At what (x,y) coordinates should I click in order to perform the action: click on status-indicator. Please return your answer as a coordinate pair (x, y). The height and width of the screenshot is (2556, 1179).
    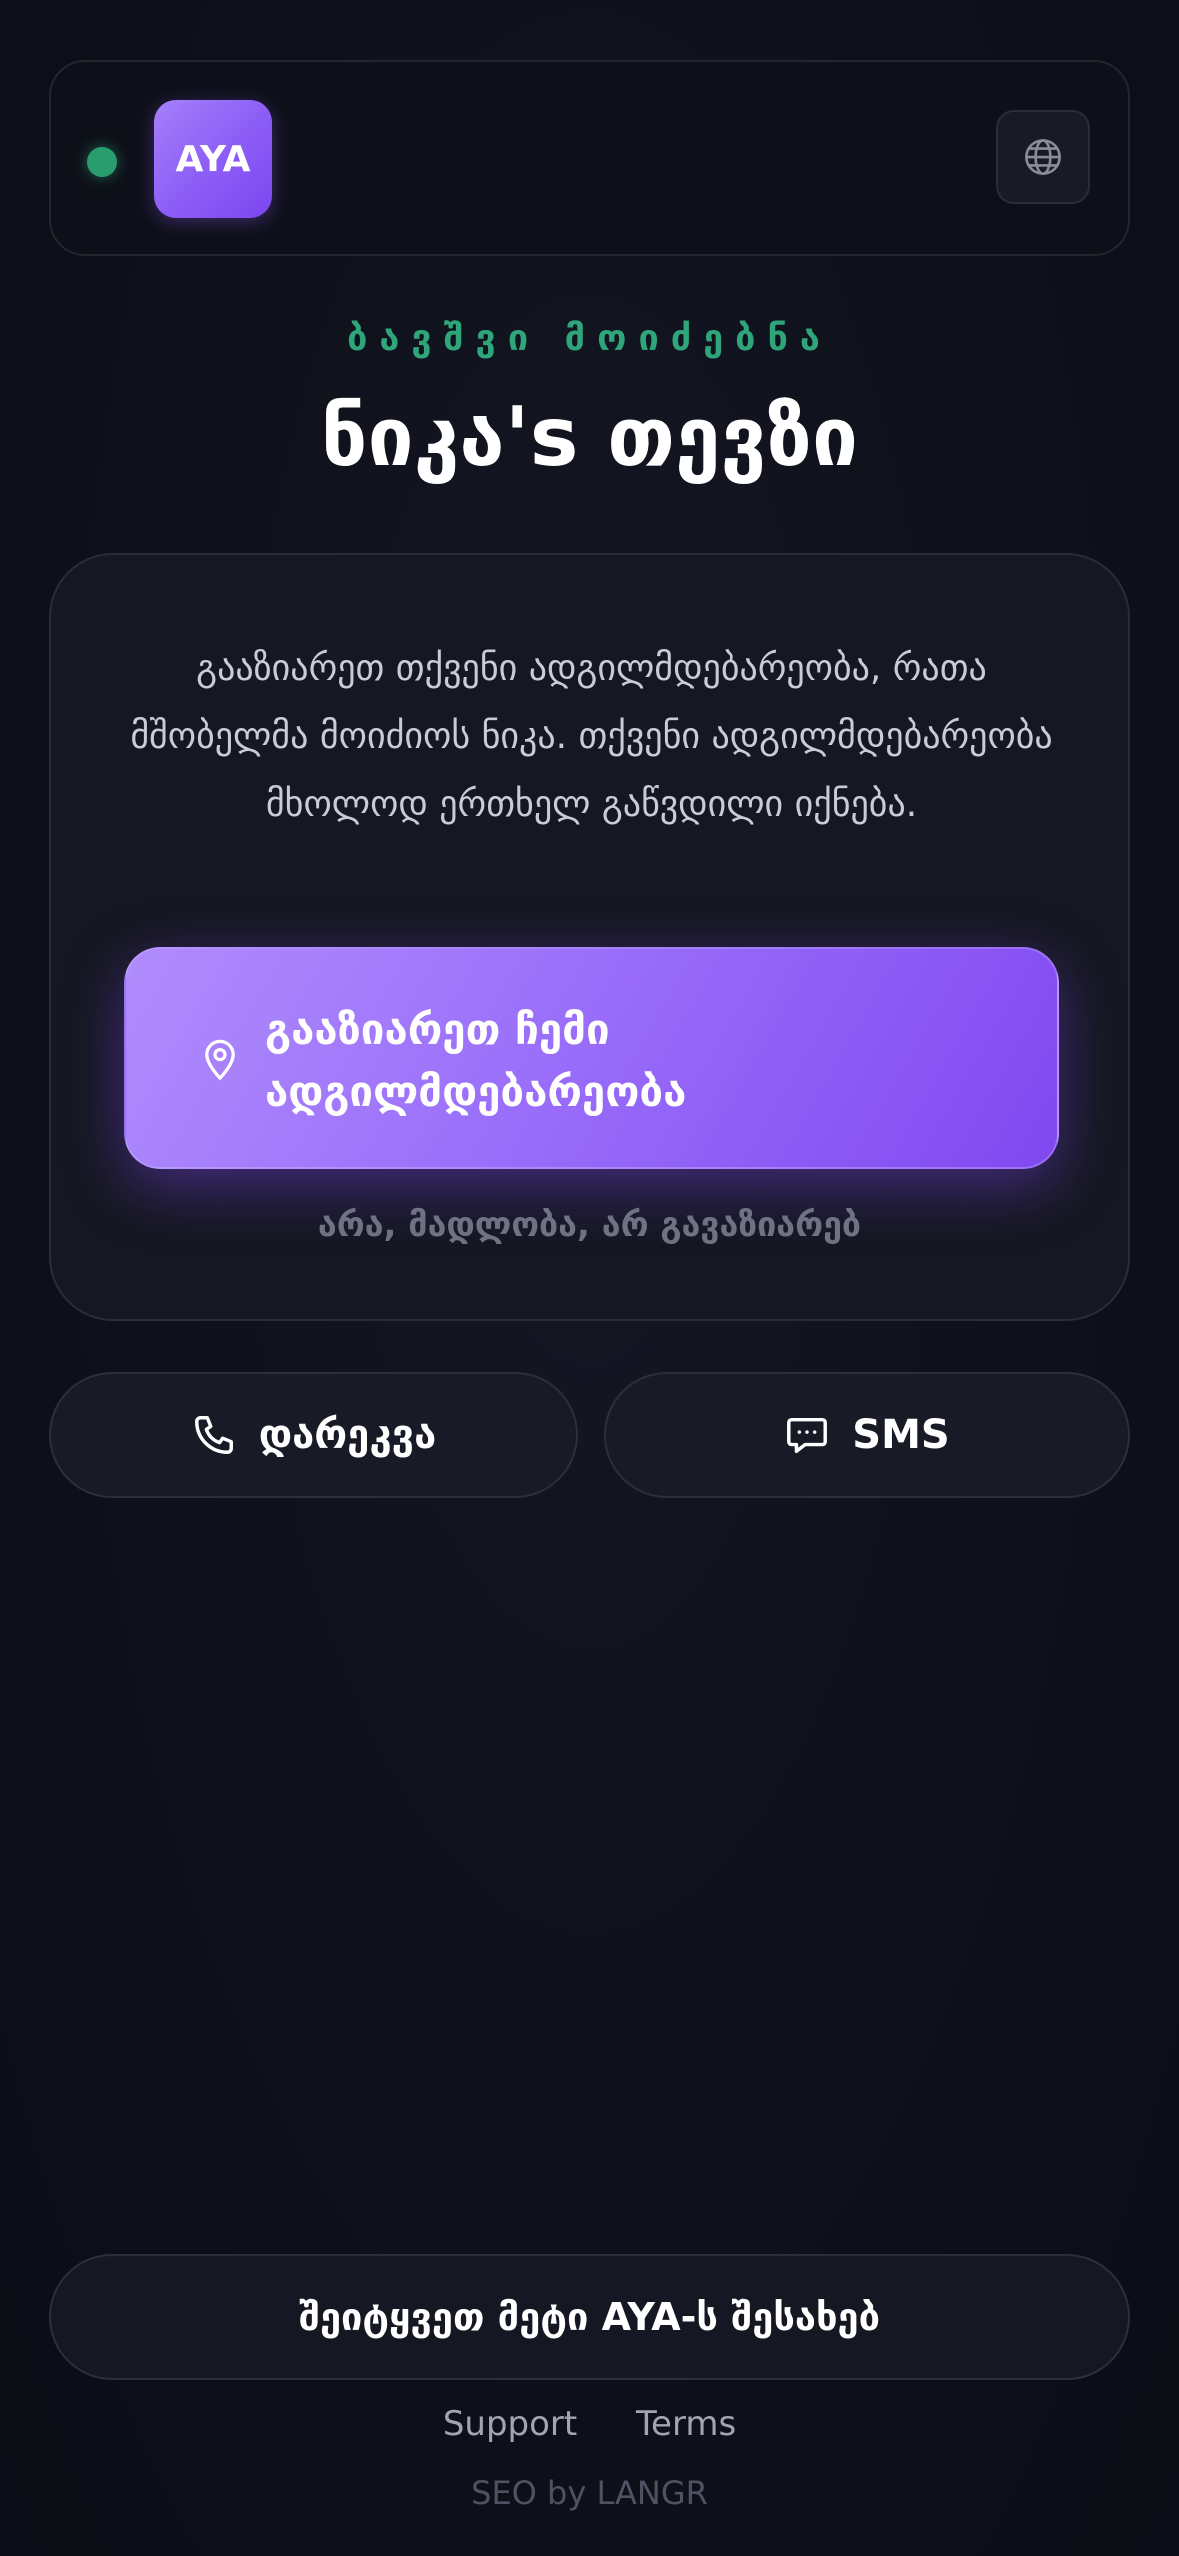
    Looking at the image, I should click on (102, 162).